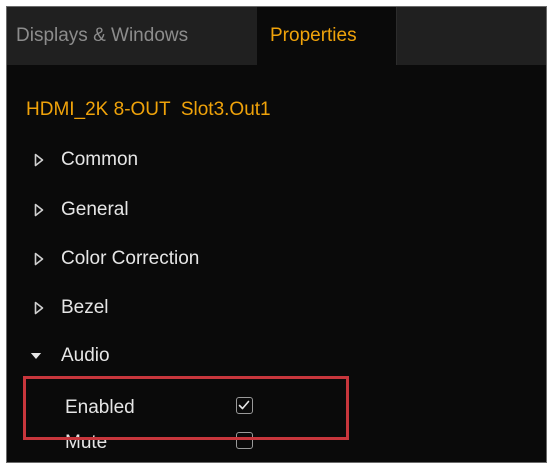  Describe the element at coordinates (276, 356) in the screenshot. I see `group-audio: Audio` at that location.